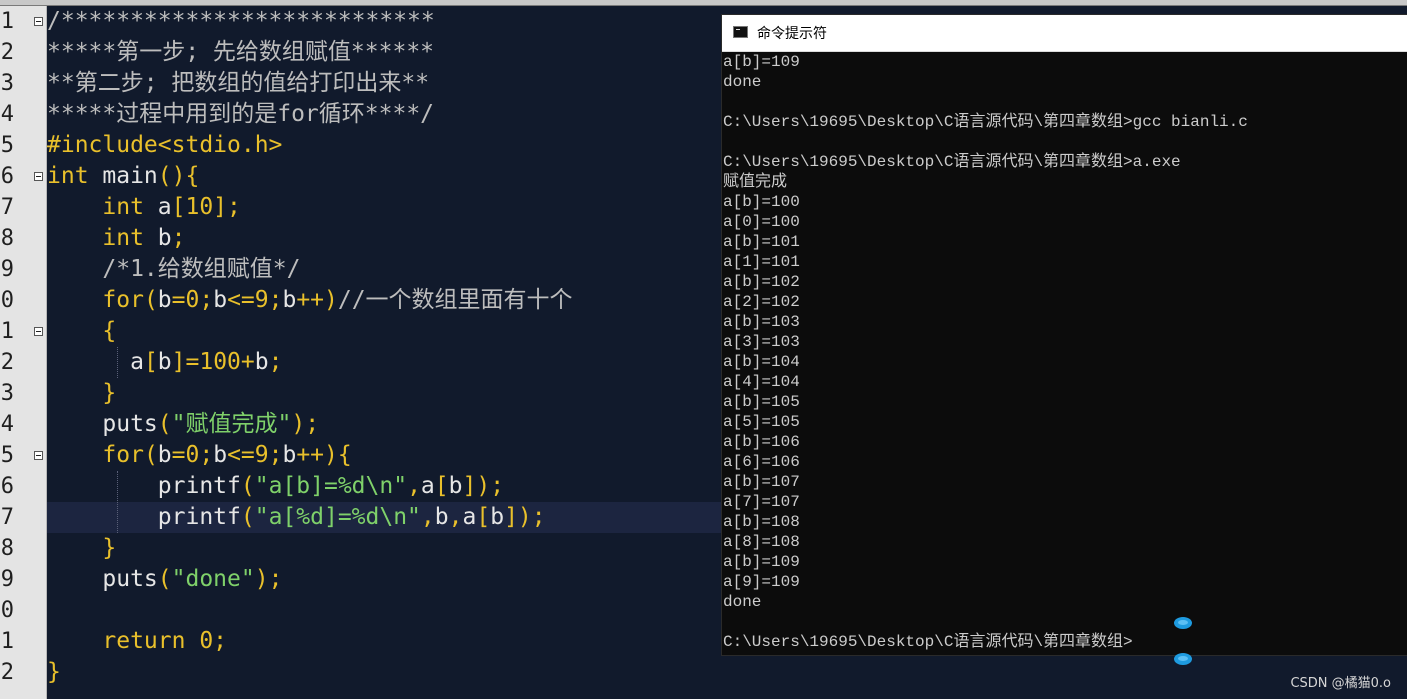 This screenshot has width=1407, height=699. I want to click on console-line: a[b]=100, so click(761, 202).